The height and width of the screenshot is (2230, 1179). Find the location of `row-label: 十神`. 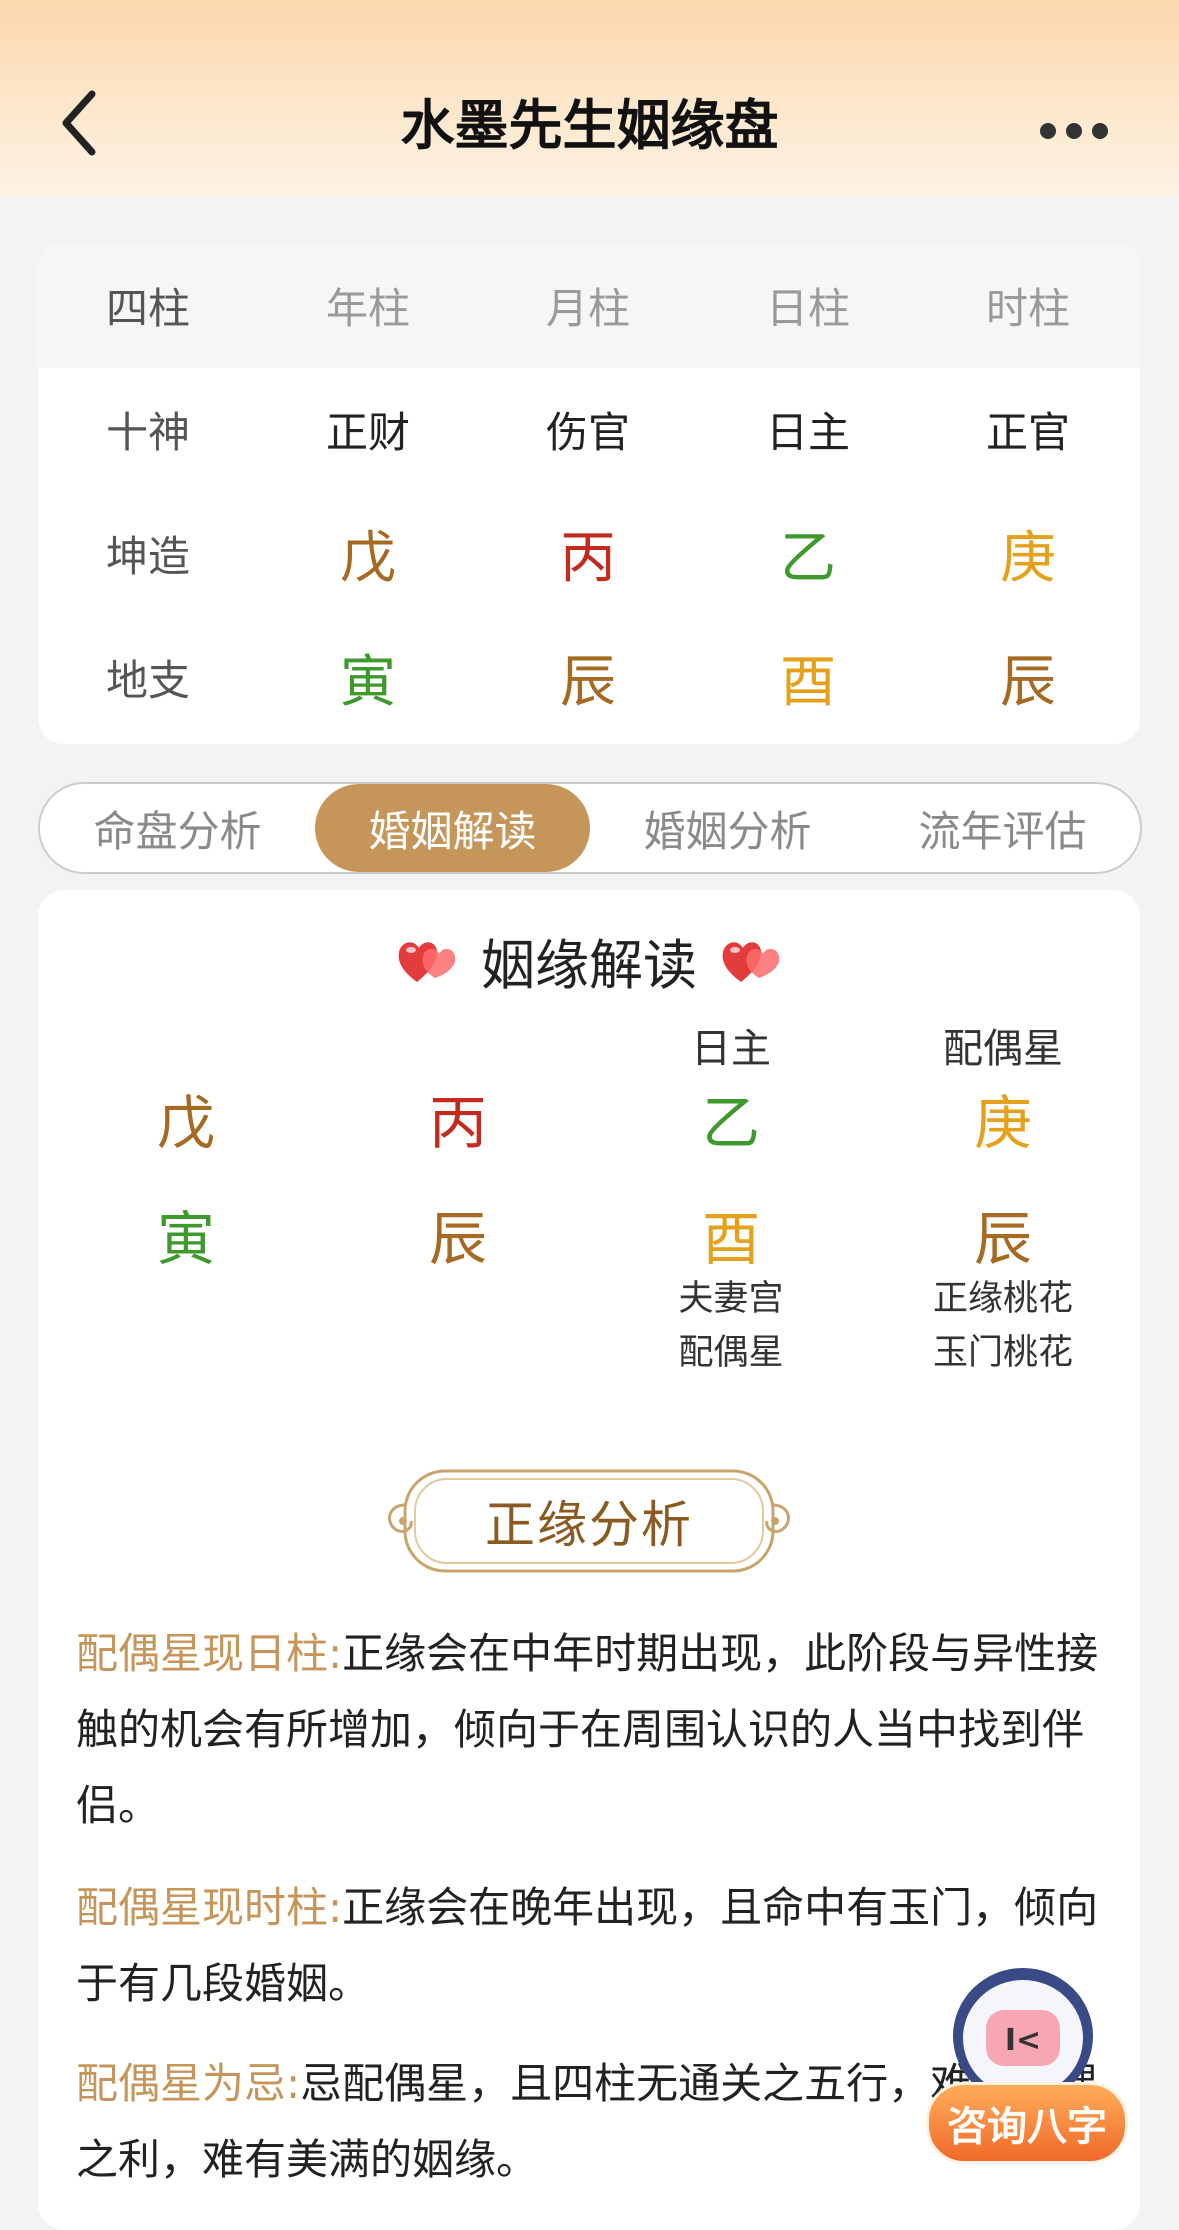

row-label: 十神 is located at coordinates (147, 432).